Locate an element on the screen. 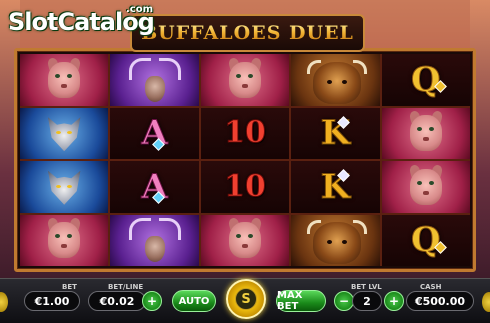  game-title-banner: BUFFALOES DUEL is located at coordinates (247, 33).